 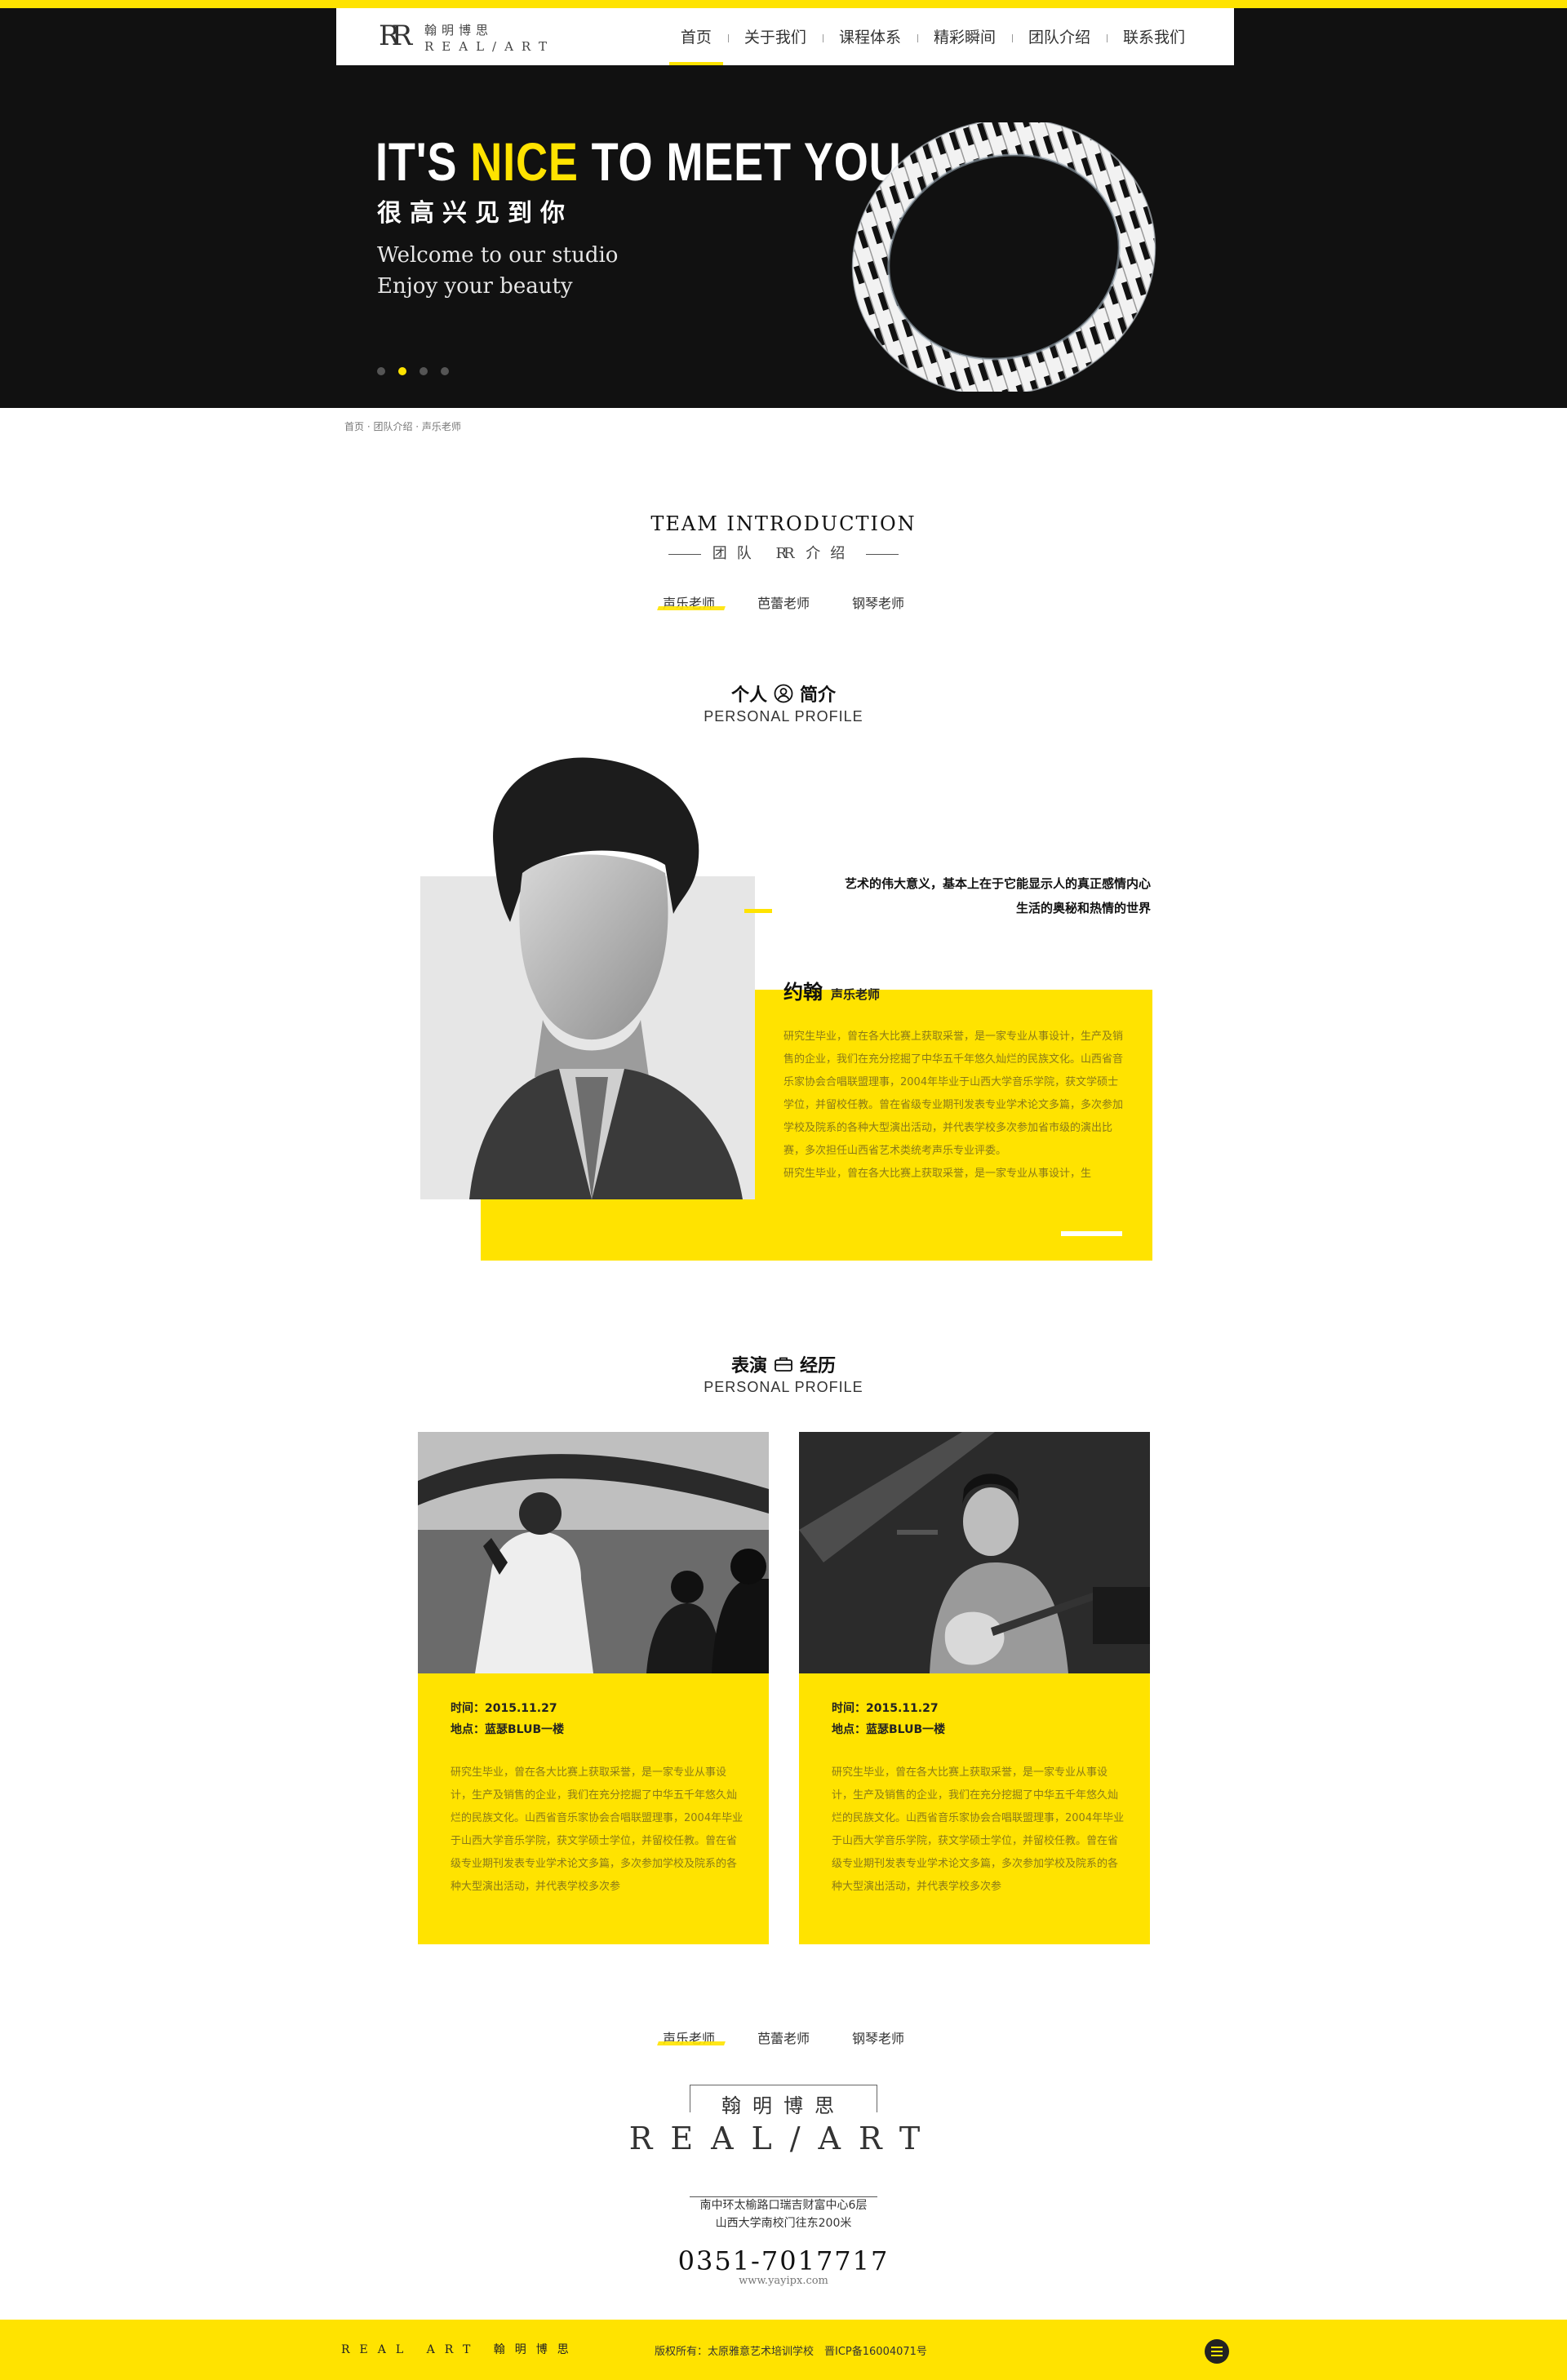 I want to click on bottom-teacher-tabs: 声乐老师 芭蕾老师 钢琴老师, so click(x=783, y=2037).